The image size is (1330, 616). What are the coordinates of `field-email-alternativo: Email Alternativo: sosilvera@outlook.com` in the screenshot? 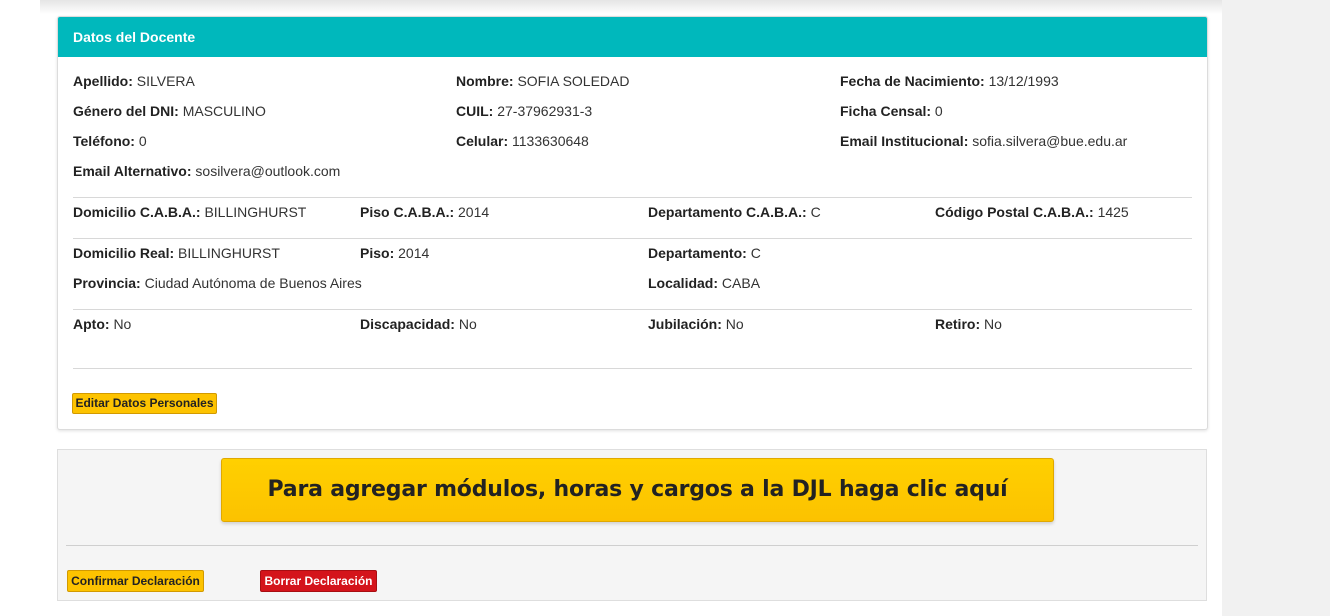 It's located at (207, 171).